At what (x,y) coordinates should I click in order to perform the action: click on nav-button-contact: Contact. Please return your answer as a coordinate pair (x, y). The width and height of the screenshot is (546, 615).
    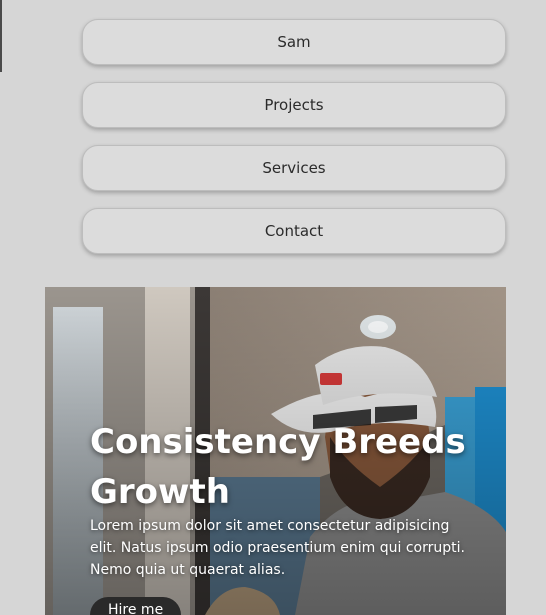
    Looking at the image, I should click on (294, 231).